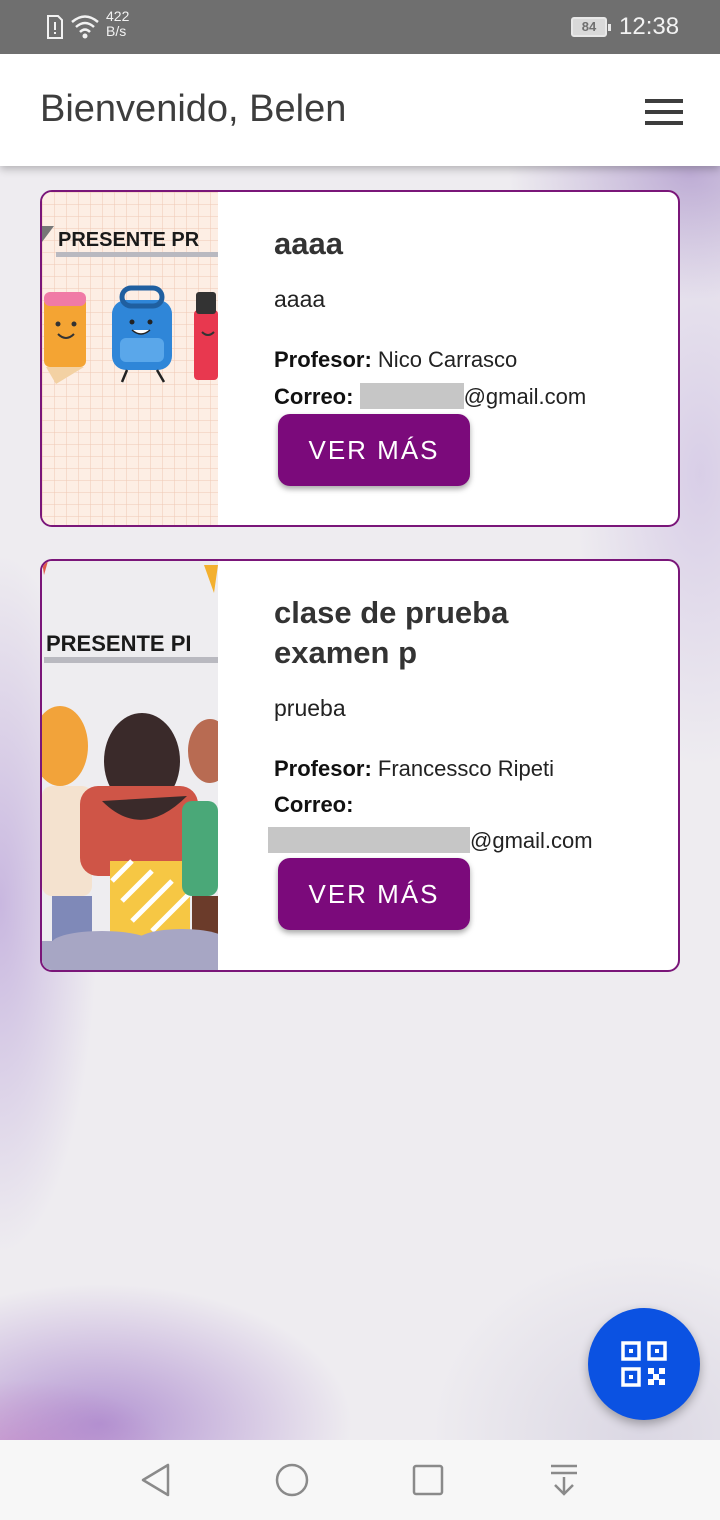  I want to click on back-icon, so click(155, 1480).